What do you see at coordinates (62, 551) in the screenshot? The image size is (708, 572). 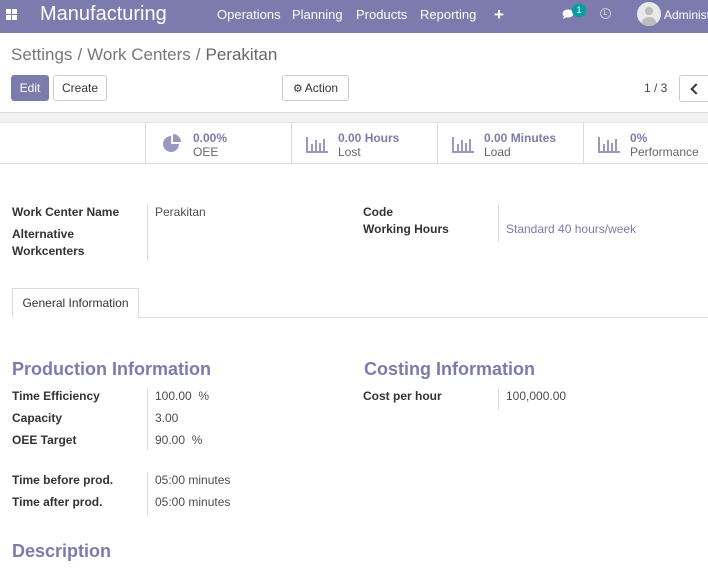 I see `description-title: Description` at bounding box center [62, 551].